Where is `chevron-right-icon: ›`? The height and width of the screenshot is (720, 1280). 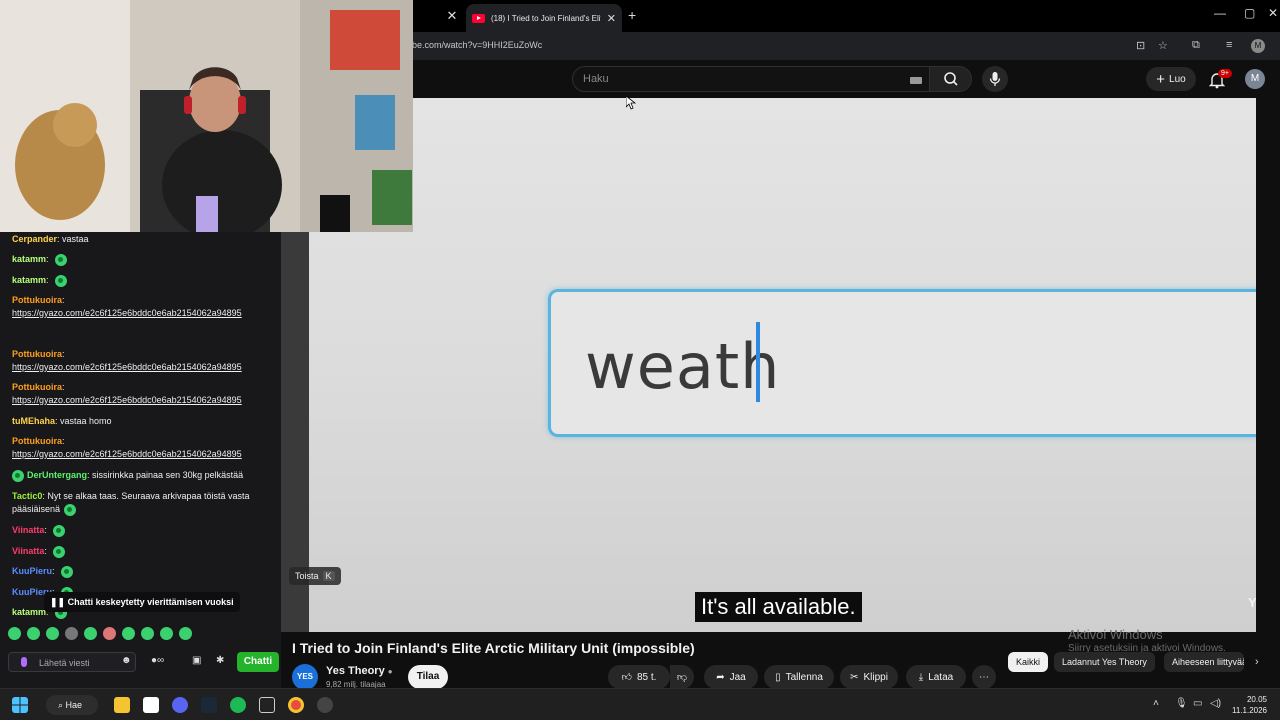
chevron-right-icon: › is located at coordinates (1257, 662).